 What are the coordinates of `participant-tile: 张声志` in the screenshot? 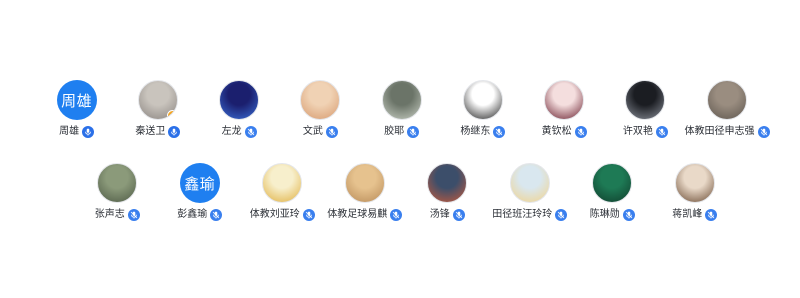 It's located at (117, 192).